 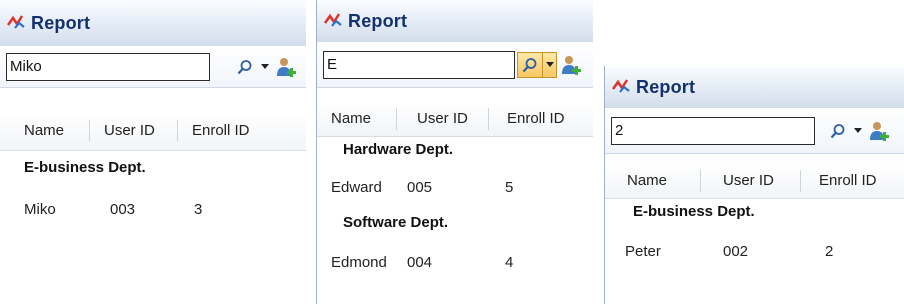 I want to click on cell-user-id: 005, so click(x=420, y=187).